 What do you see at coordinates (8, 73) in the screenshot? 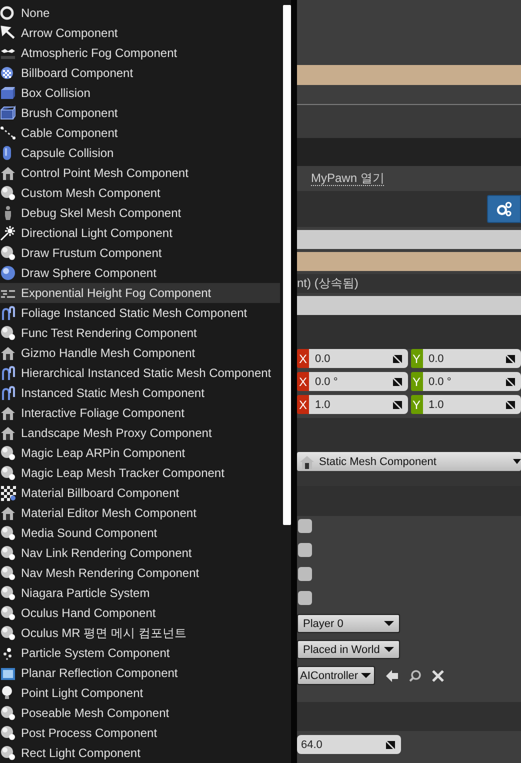
I see `dotted-ball-icon` at bounding box center [8, 73].